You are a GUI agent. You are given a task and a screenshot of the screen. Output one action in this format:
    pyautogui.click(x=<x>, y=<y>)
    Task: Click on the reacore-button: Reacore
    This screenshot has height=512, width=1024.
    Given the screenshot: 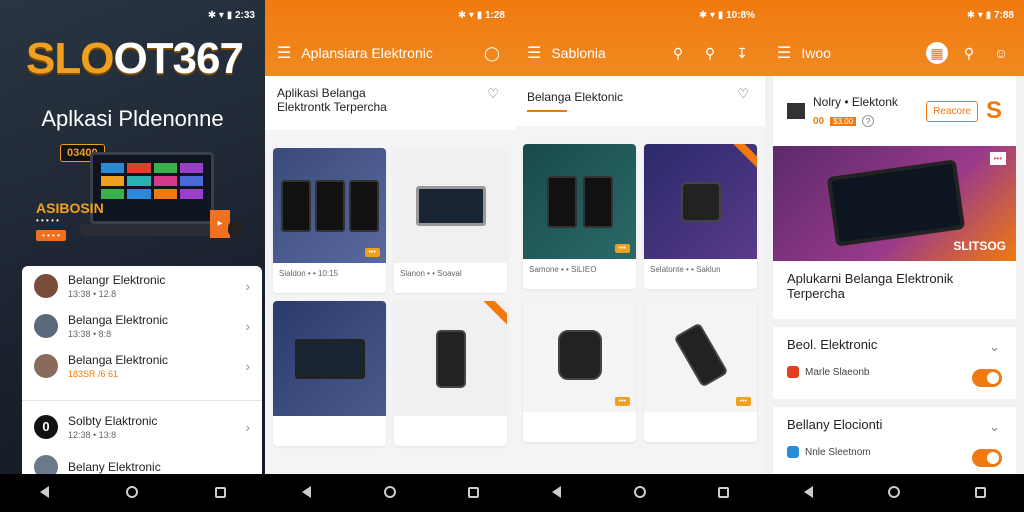 What is the action you would take?
    pyautogui.click(x=952, y=111)
    